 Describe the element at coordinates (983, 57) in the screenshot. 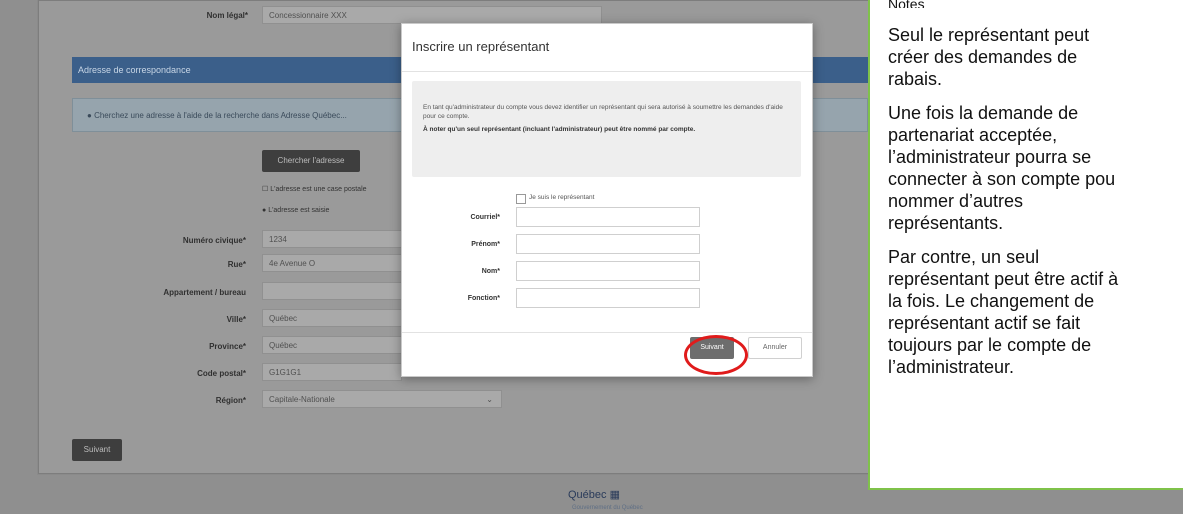

I see `note-line: créer des demandes de` at that location.